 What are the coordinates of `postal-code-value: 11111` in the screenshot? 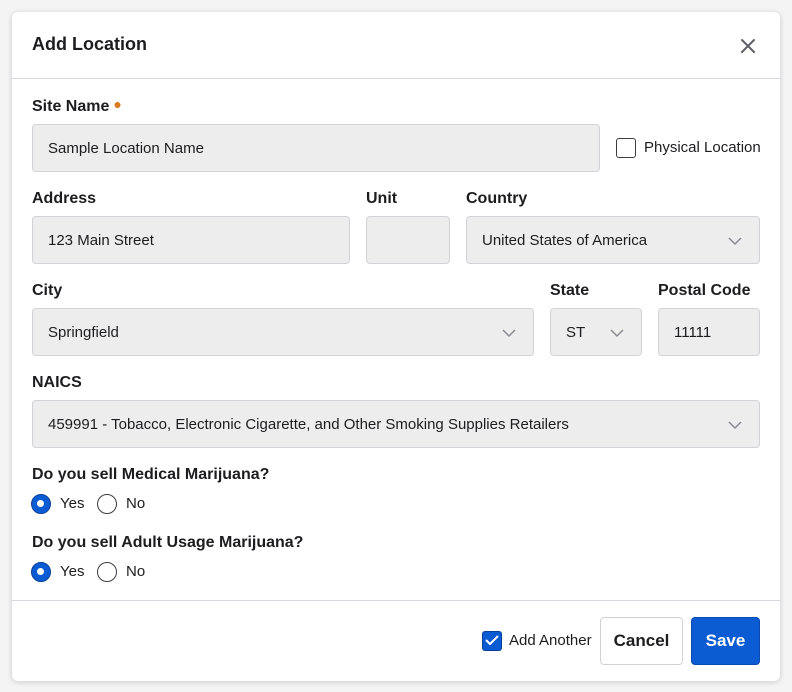 It's located at (693, 332).